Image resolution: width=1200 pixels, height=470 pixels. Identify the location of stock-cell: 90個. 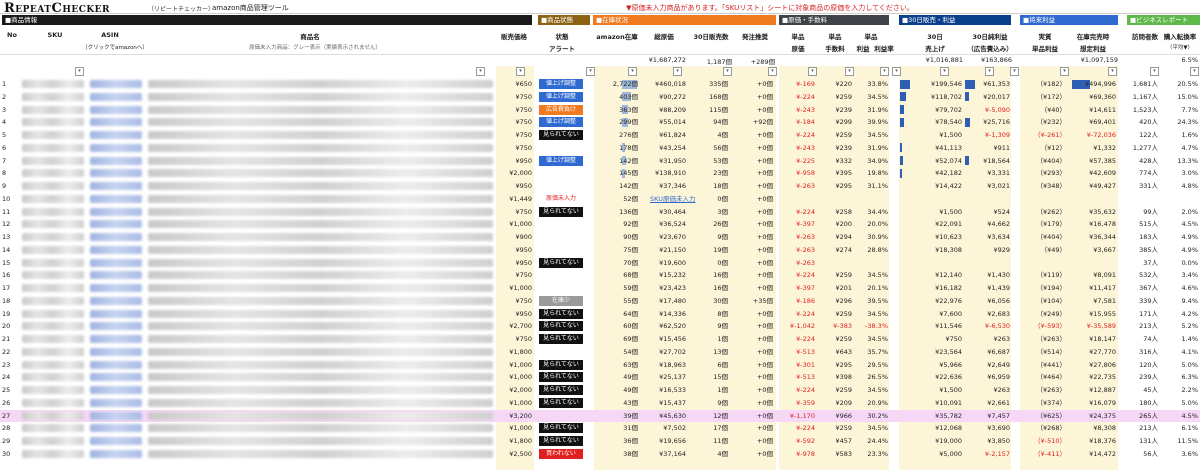
(630, 237).